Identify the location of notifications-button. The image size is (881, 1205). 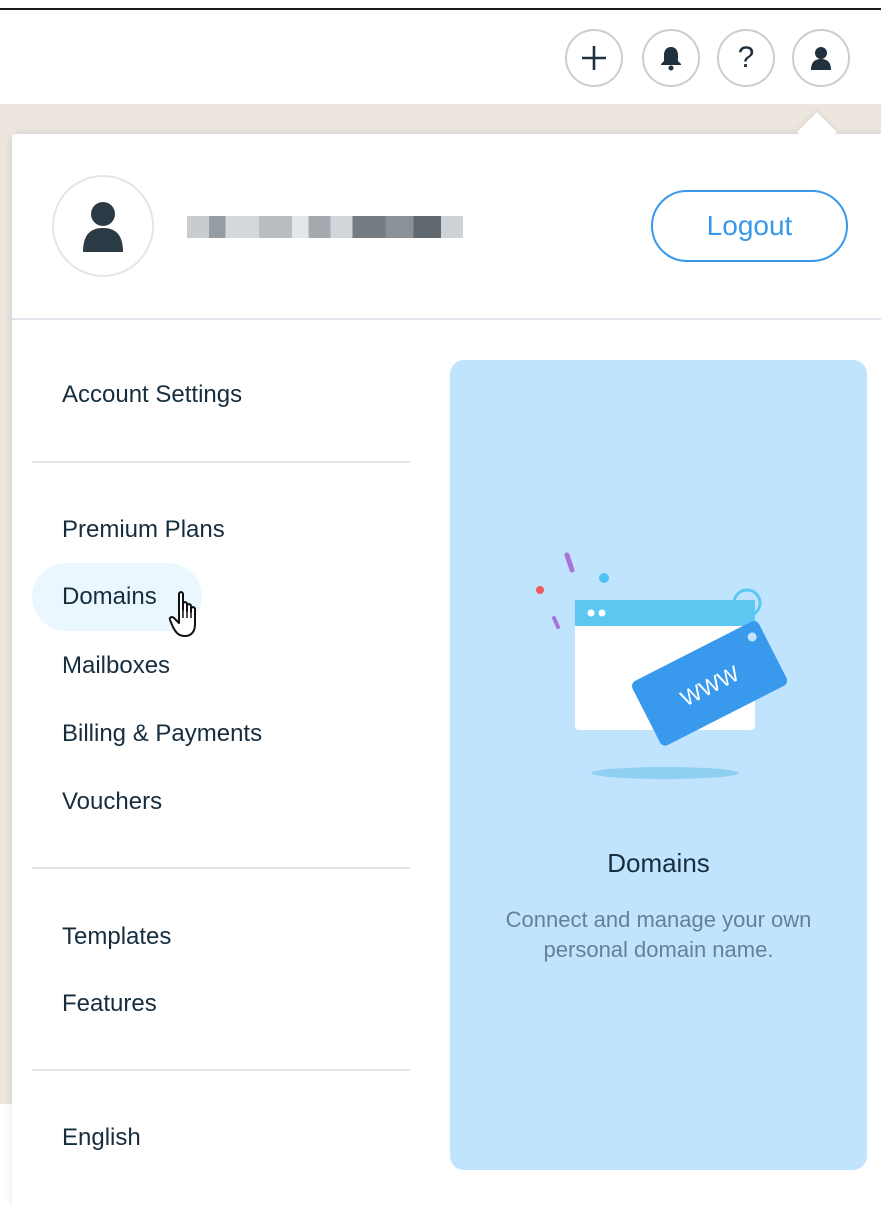
(671, 58).